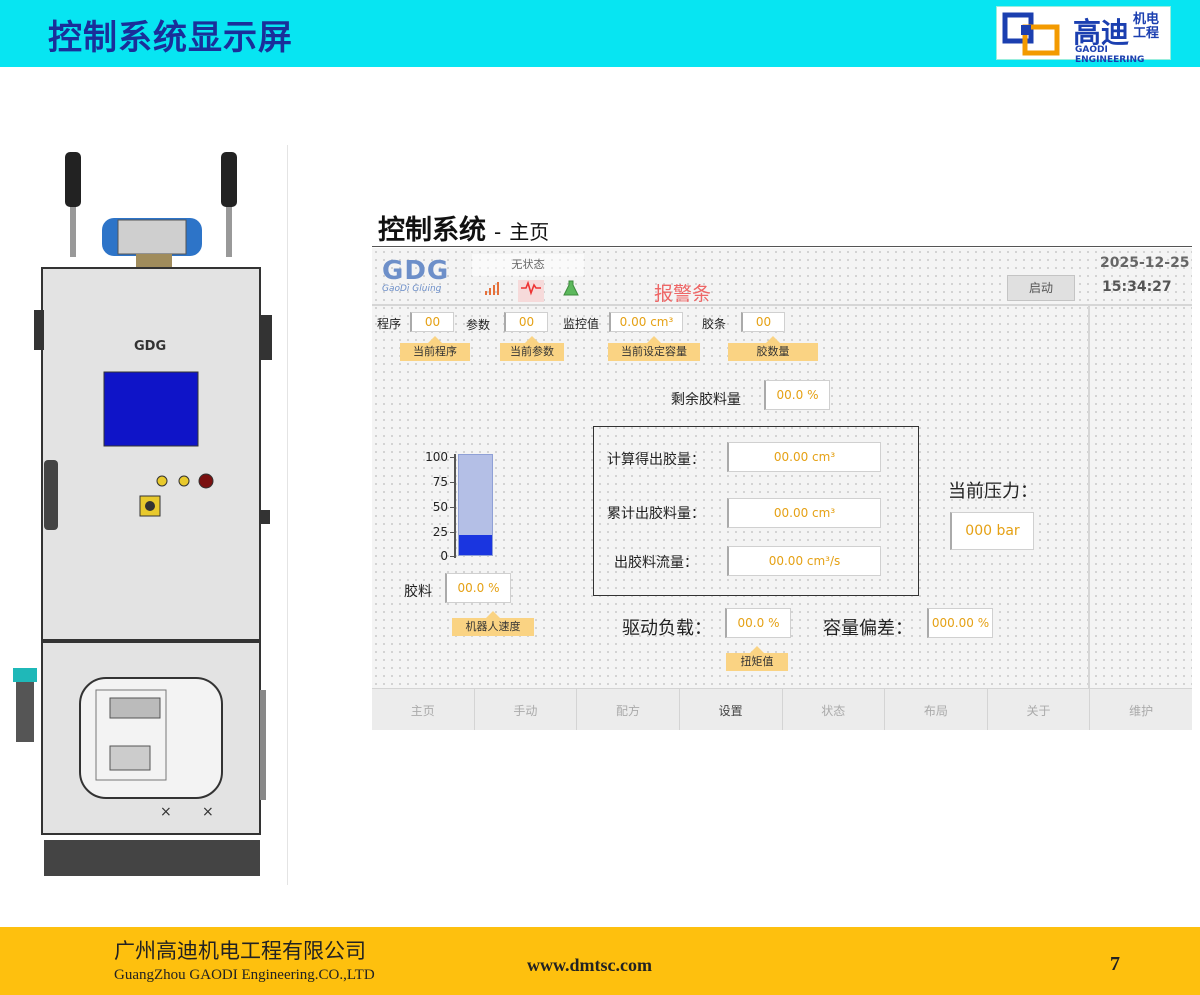 Image resolution: width=1200 pixels, height=995 pixels. What do you see at coordinates (526, 709) in the screenshot?
I see `tab-manual: 手动` at bounding box center [526, 709].